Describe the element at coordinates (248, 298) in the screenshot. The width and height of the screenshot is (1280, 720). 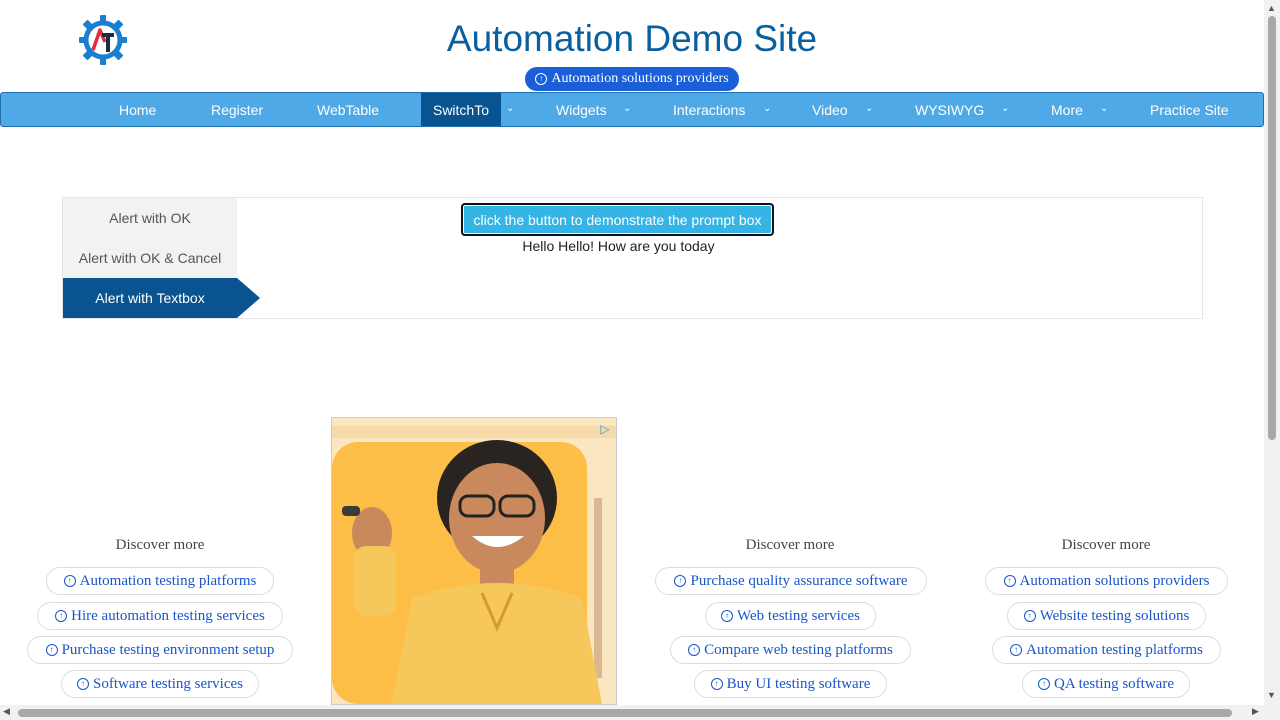
I see `active-tab-arrow` at that location.